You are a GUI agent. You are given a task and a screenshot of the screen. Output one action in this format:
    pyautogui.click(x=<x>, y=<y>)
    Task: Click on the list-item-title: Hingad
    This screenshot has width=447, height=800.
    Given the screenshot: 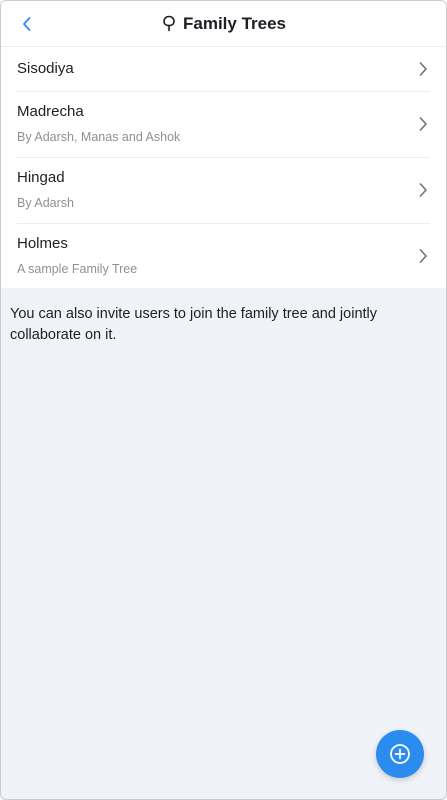 What is the action you would take?
    pyautogui.click(x=41, y=177)
    